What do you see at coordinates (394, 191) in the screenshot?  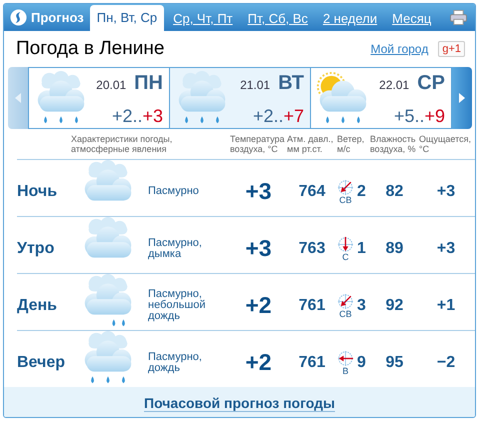 I see `humidity-value: 82` at bounding box center [394, 191].